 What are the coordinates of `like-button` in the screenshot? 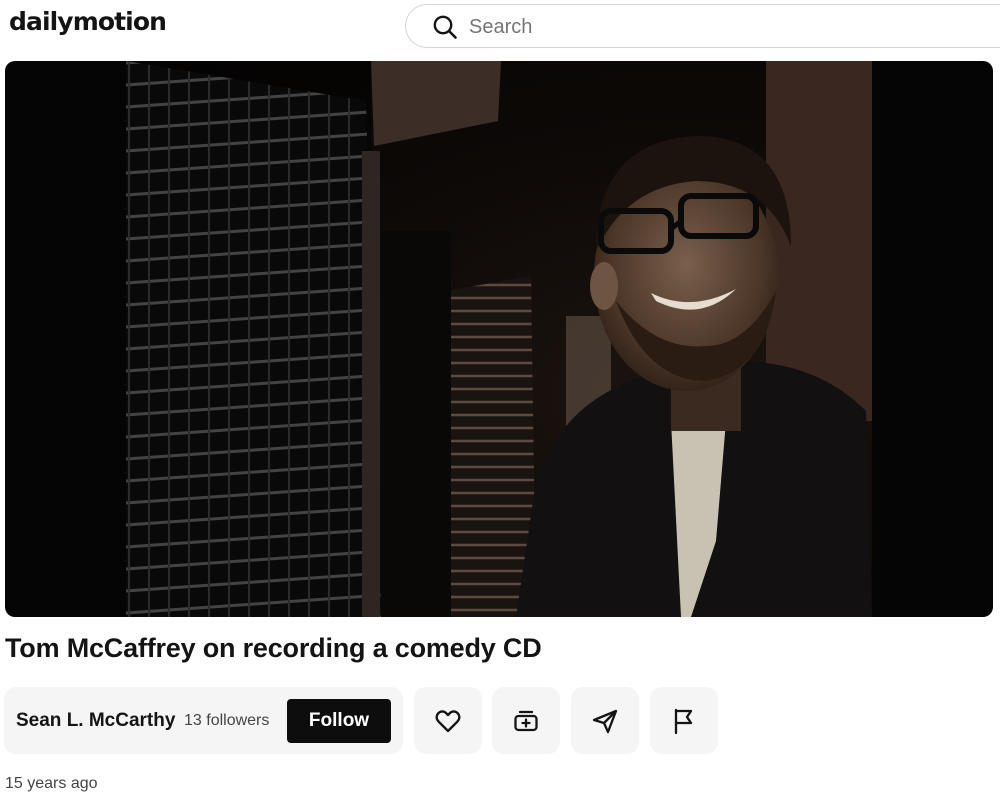 It's located at (448, 720).